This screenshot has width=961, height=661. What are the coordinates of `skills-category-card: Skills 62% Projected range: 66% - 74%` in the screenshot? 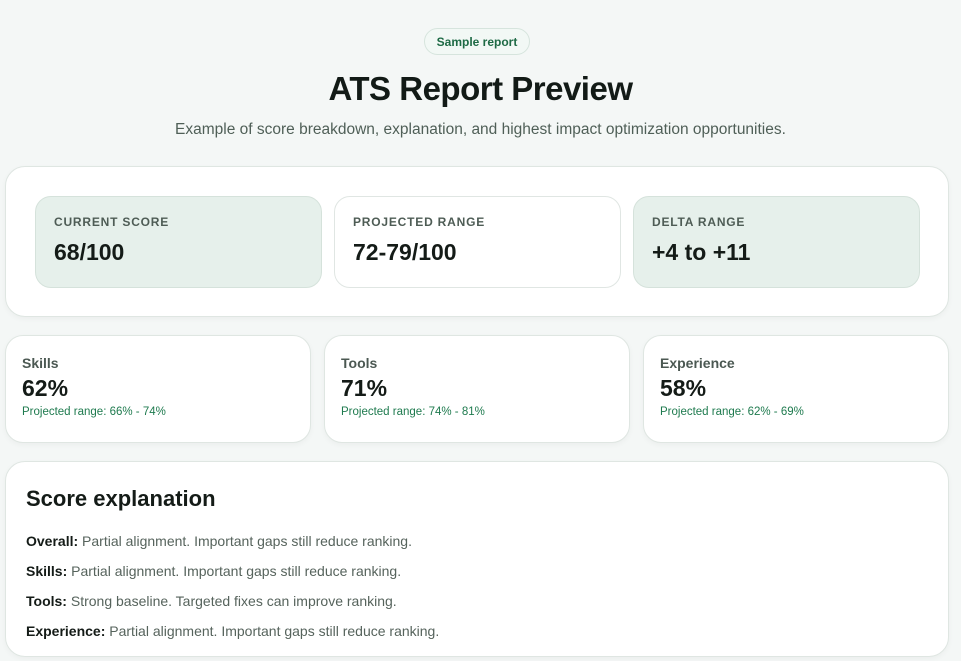 It's located at (158, 389).